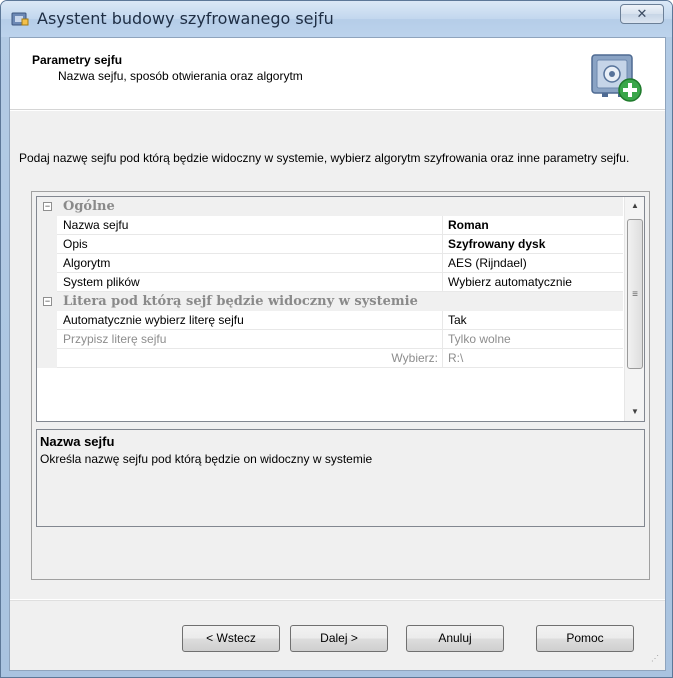 The image size is (673, 678). Describe the element at coordinates (533, 282) in the screenshot. I see `property-value: Wybierz automatycznie` at that location.